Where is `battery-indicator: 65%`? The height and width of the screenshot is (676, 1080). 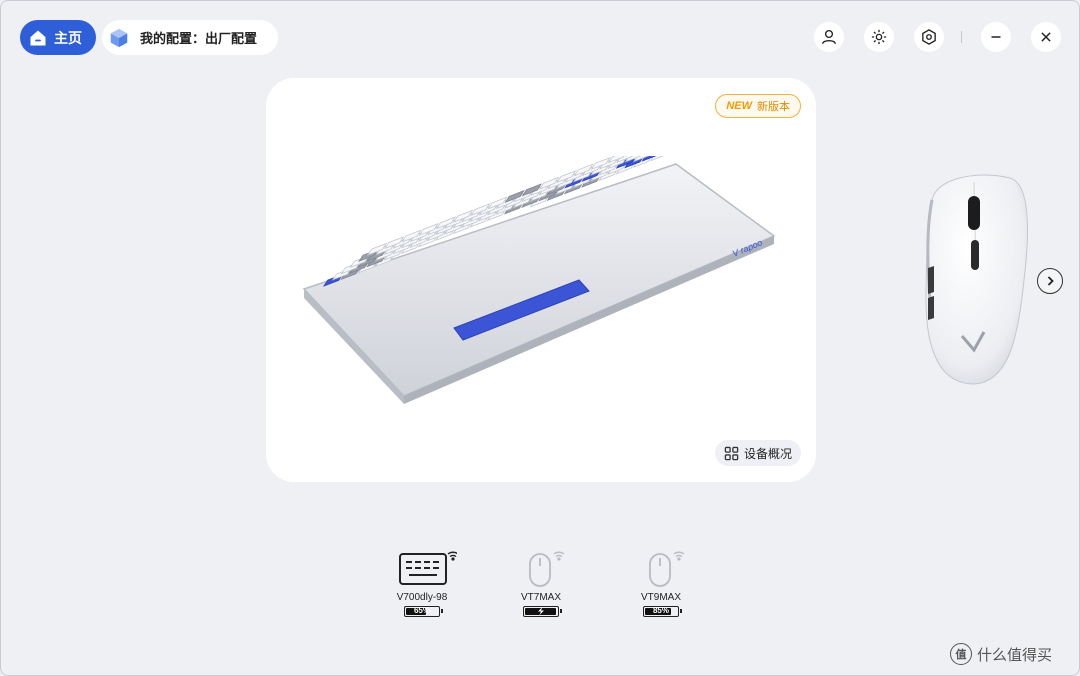
battery-indicator: 65% is located at coordinates (423, 611).